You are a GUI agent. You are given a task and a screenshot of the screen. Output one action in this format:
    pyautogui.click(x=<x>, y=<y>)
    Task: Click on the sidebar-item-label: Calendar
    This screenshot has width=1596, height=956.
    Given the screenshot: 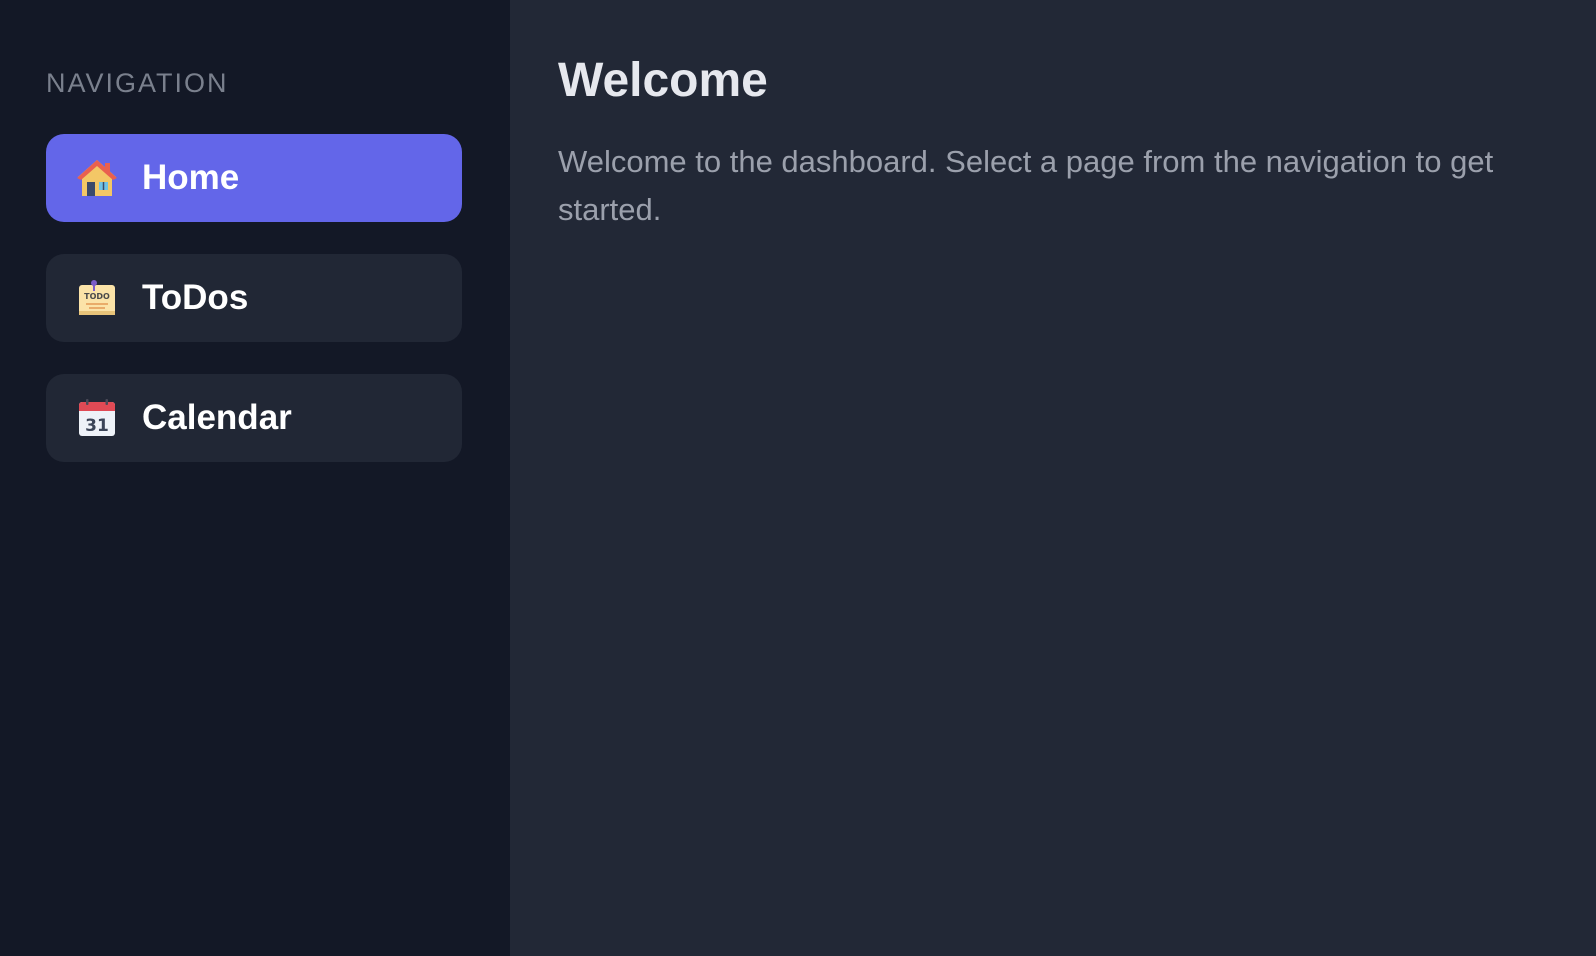 What is the action you would take?
    pyautogui.click(x=217, y=417)
    